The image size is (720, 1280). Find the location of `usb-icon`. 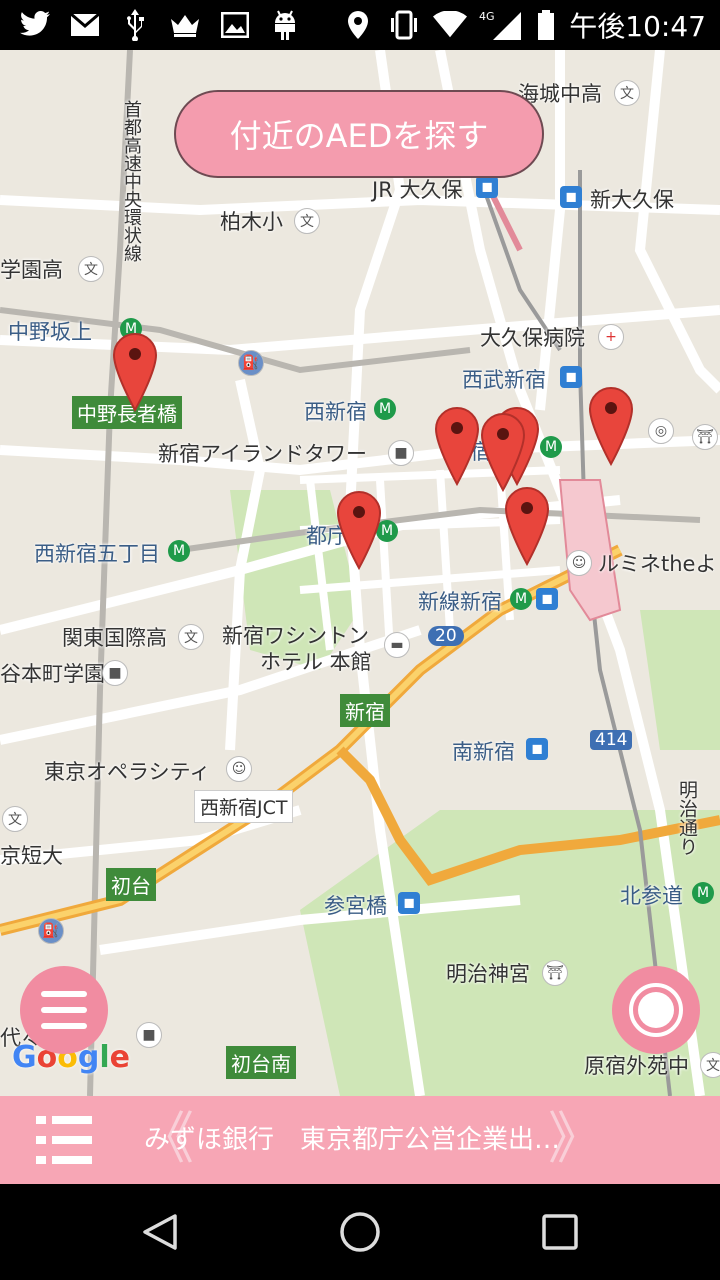

usb-icon is located at coordinates (135, 25).